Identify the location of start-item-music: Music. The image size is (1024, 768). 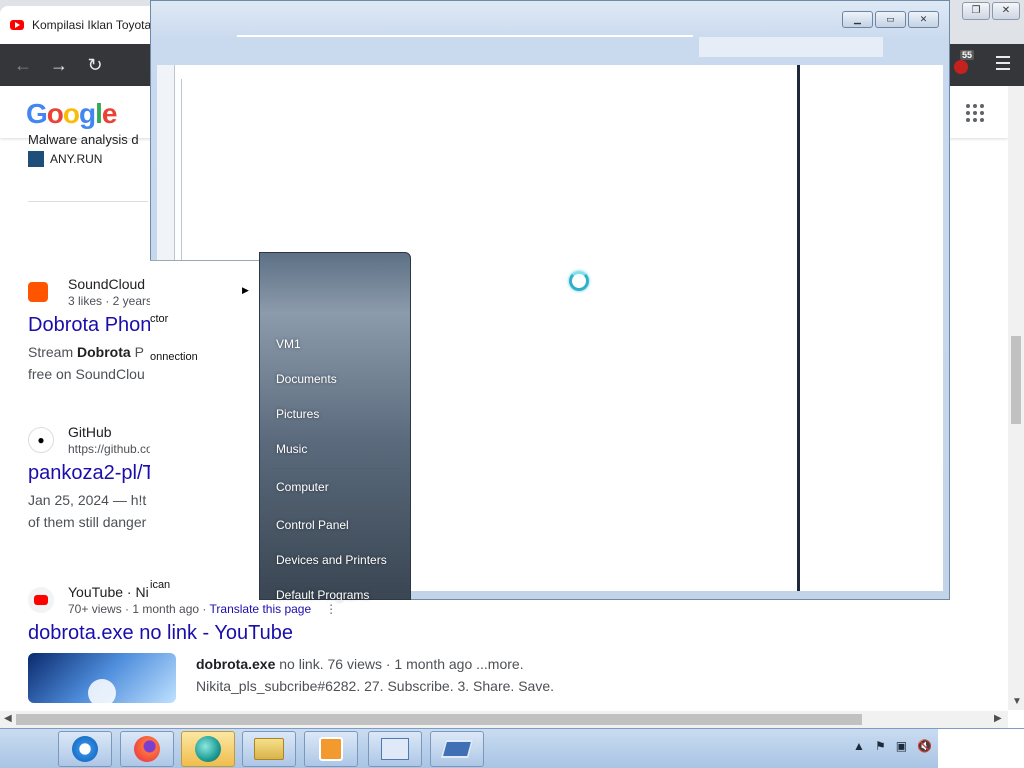
(291, 449).